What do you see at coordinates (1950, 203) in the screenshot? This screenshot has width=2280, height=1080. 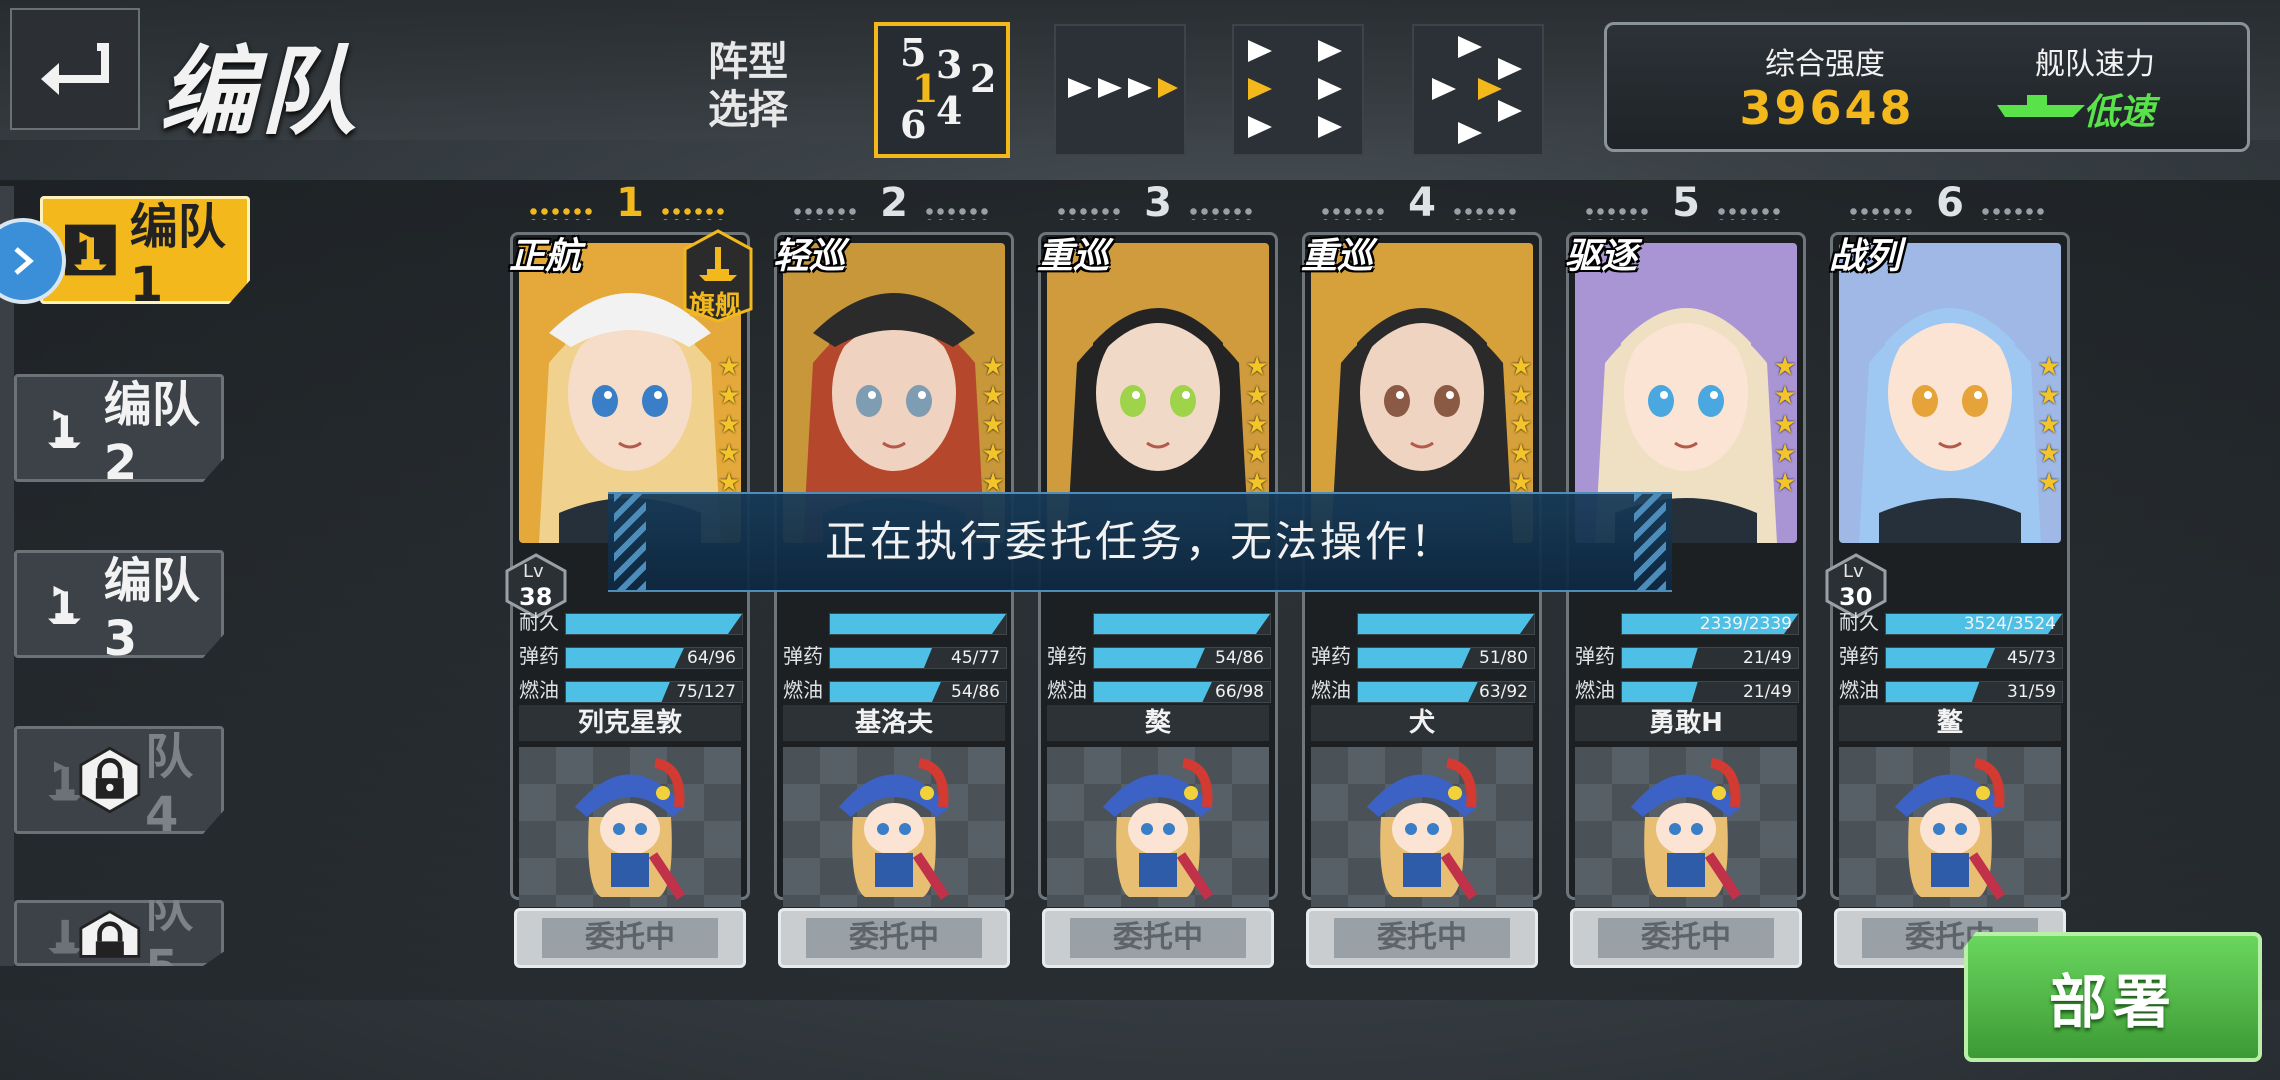 I see `slot-number: 6` at bounding box center [1950, 203].